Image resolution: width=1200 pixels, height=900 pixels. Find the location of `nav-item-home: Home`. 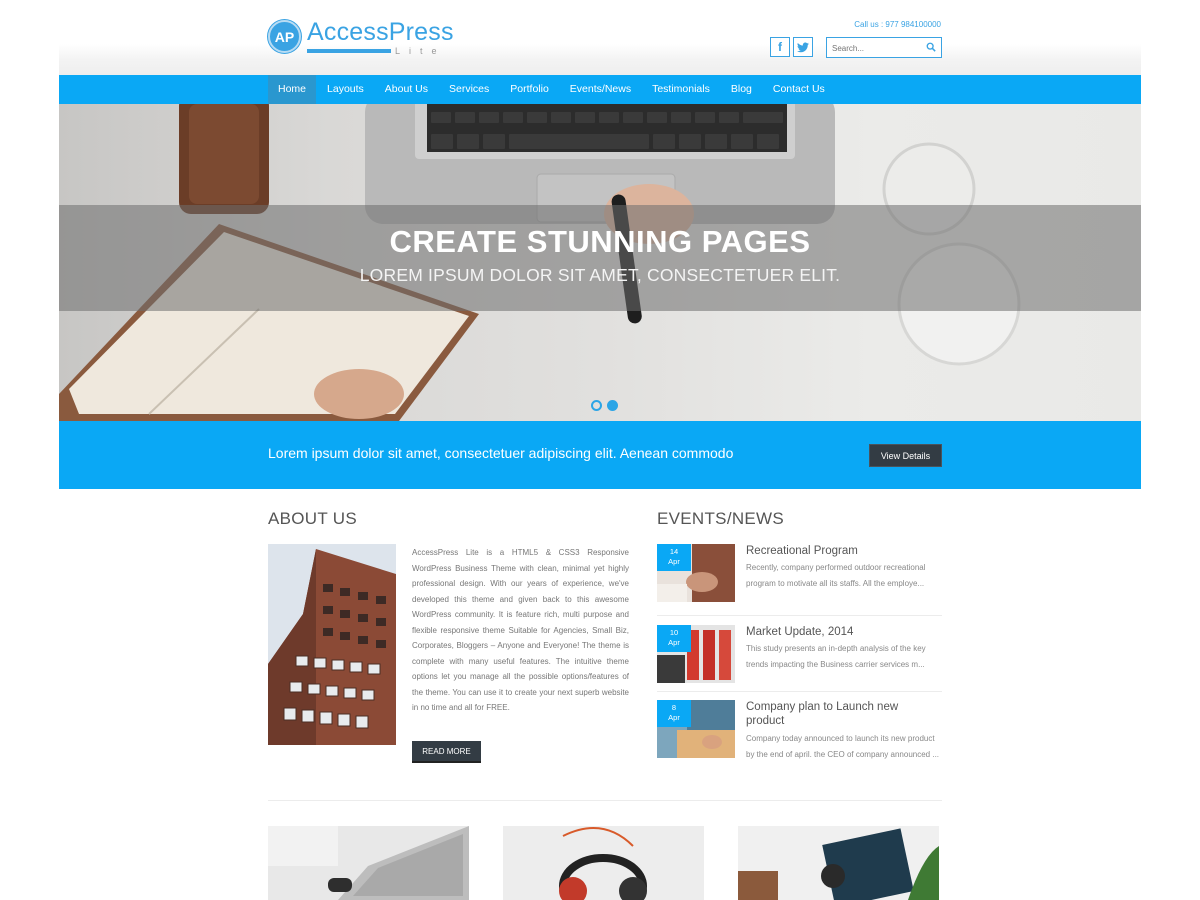

nav-item-home: Home is located at coordinates (292, 89).